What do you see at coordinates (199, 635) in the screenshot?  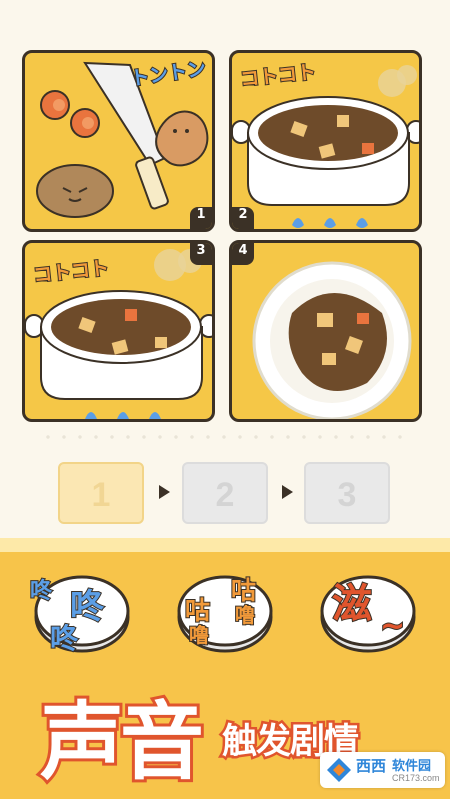 I see `sfx-gulu-2: 噜` at bounding box center [199, 635].